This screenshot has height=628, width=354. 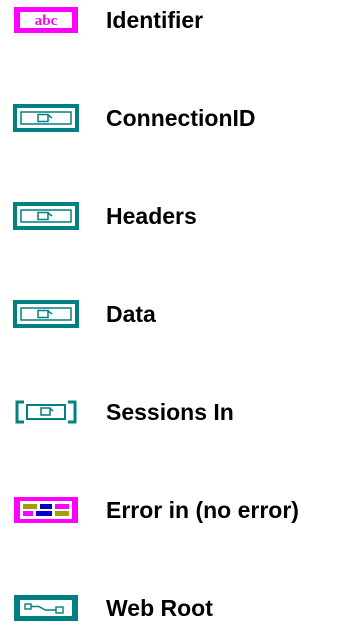 I want to click on string-icon: abc, so click(x=46, y=20).